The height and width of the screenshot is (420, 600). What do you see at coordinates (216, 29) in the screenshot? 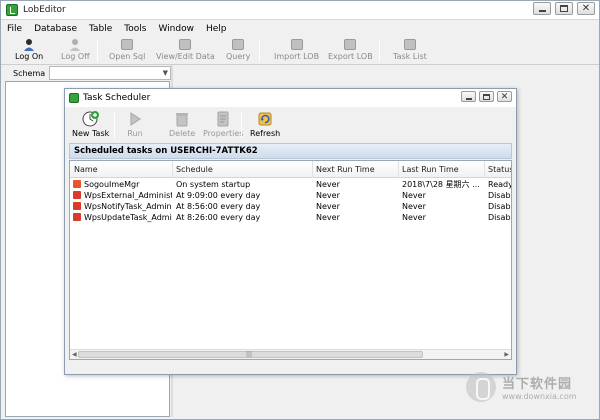
I see `menu-help: Help` at bounding box center [216, 29].